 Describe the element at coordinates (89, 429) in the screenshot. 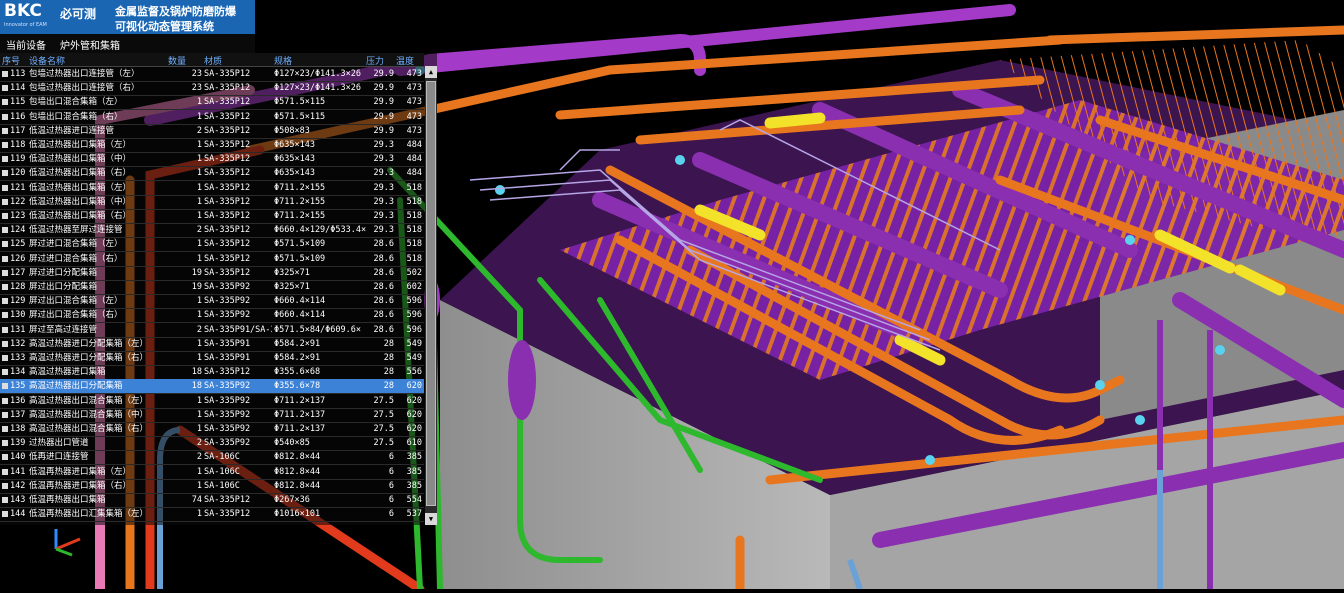

I see `table-cell: 高温过热器出口混合集箱（右）` at that location.